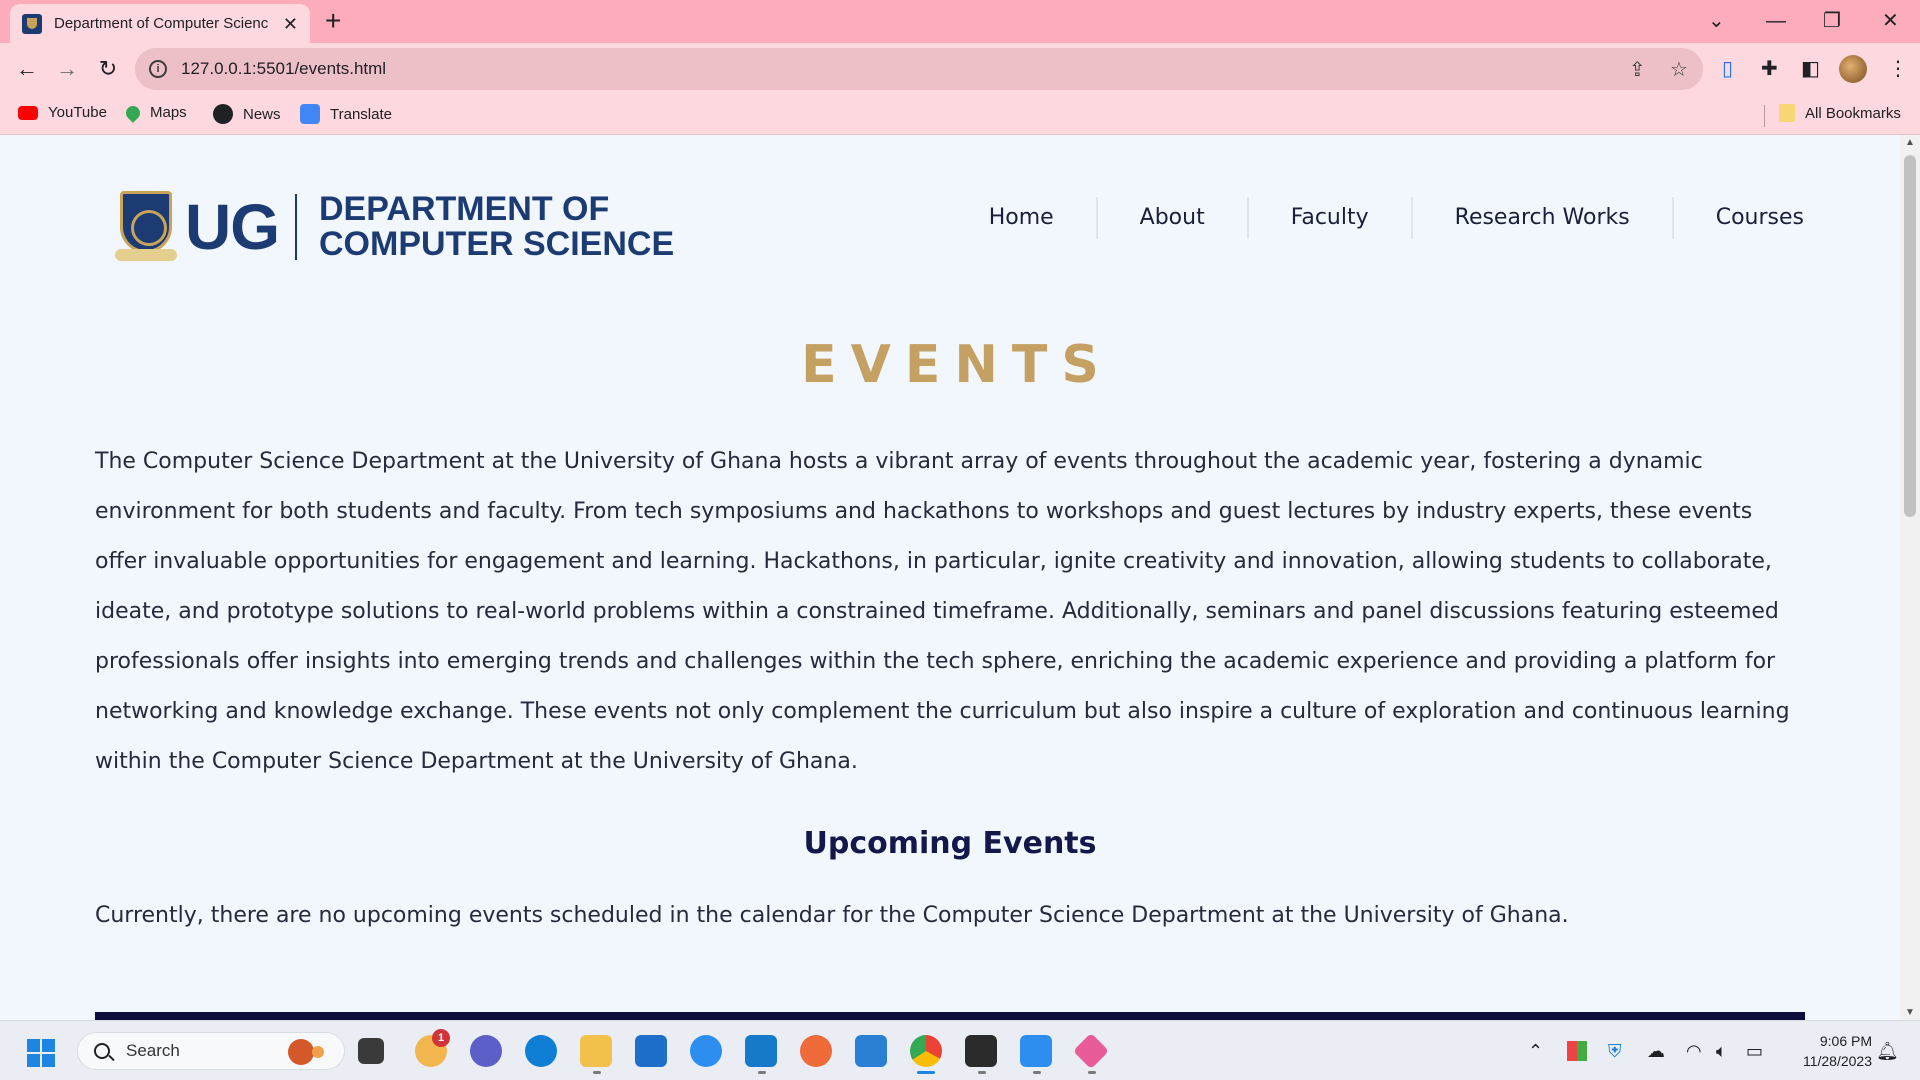  I want to click on microsoft-store-icon, so click(651, 1051).